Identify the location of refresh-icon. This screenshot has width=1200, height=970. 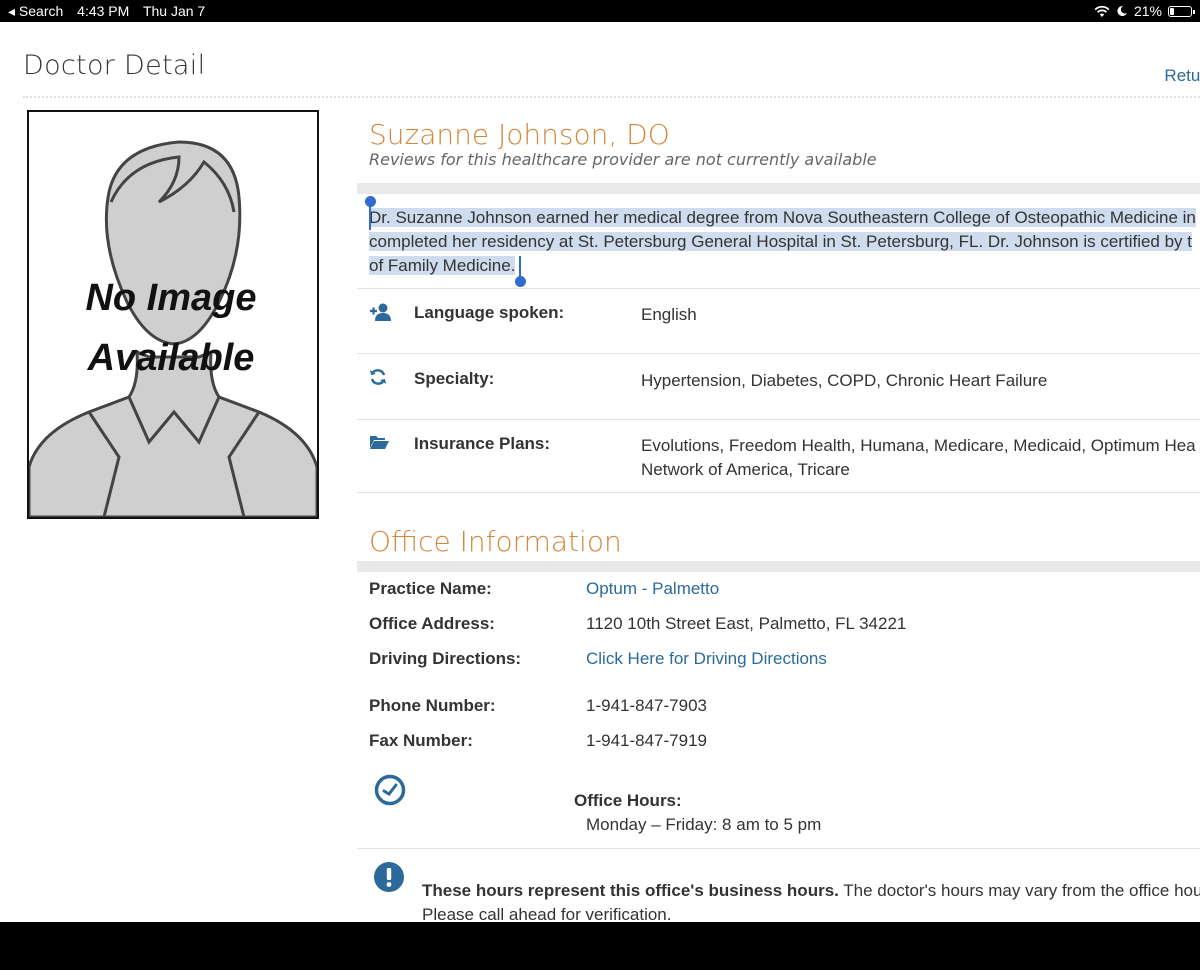
(378, 377).